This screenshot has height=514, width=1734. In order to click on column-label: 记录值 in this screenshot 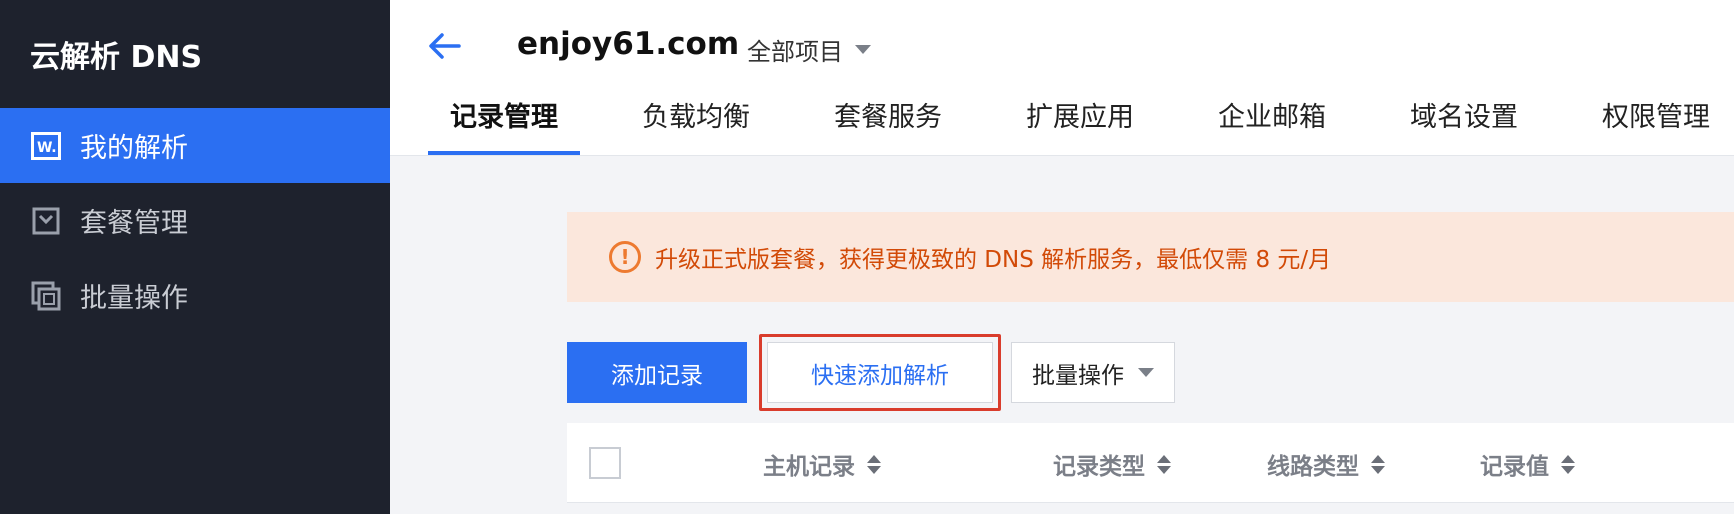, I will do `click(1514, 467)`.